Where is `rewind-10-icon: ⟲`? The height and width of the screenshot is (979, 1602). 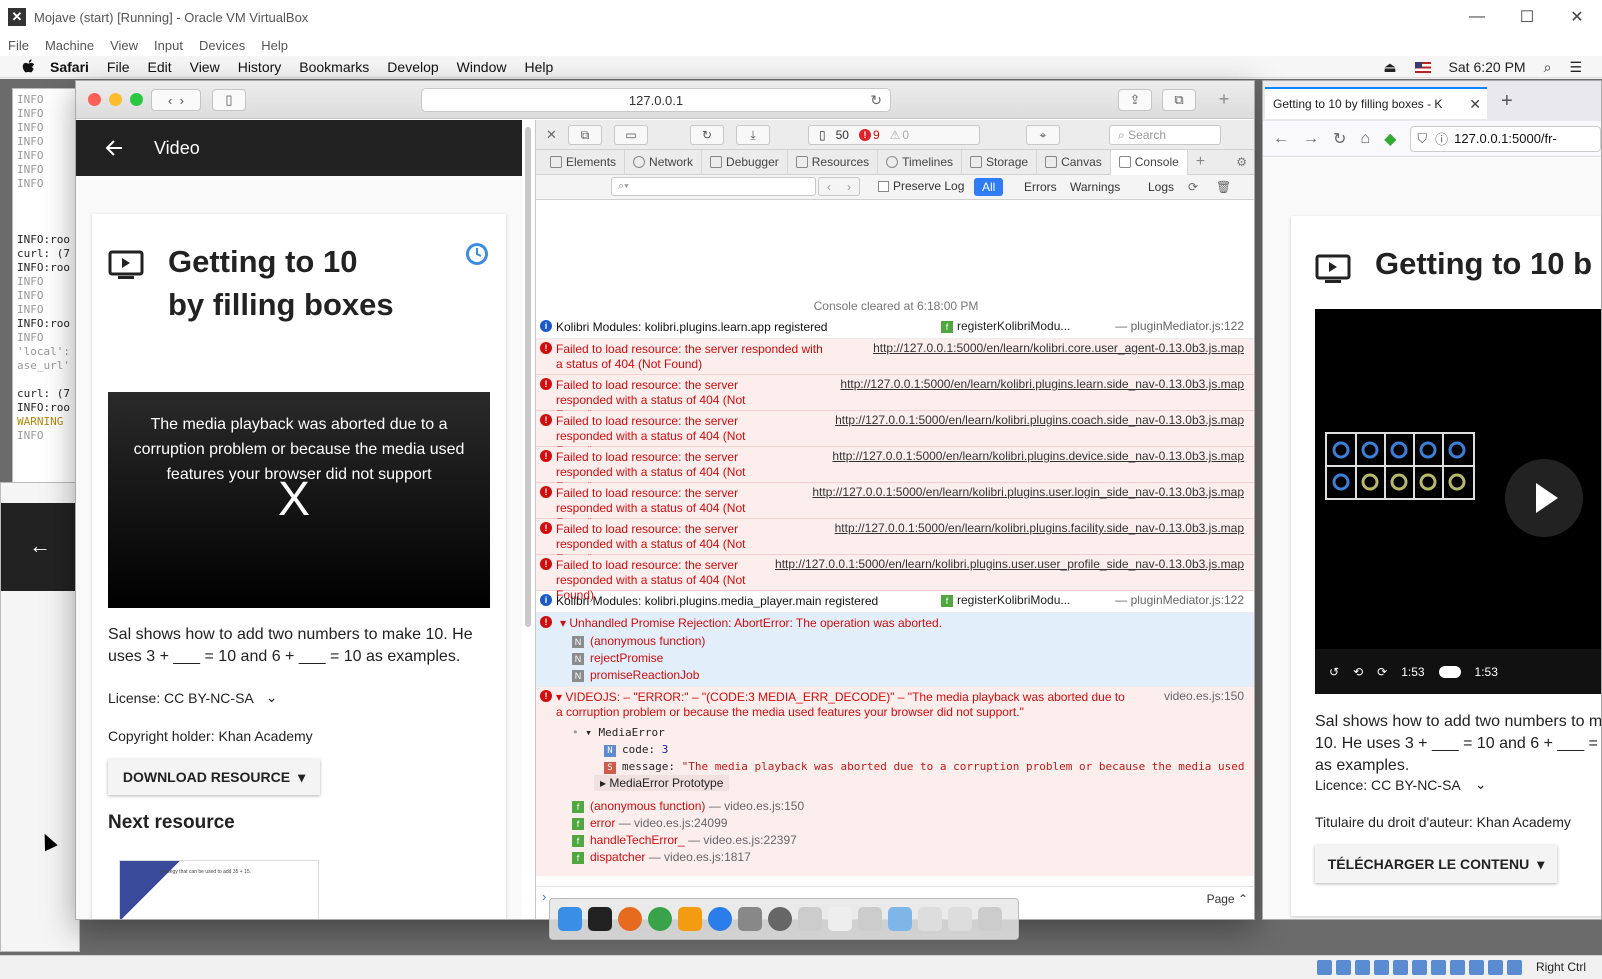
rewind-10-icon: ⟲ is located at coordinates (1358, 672).